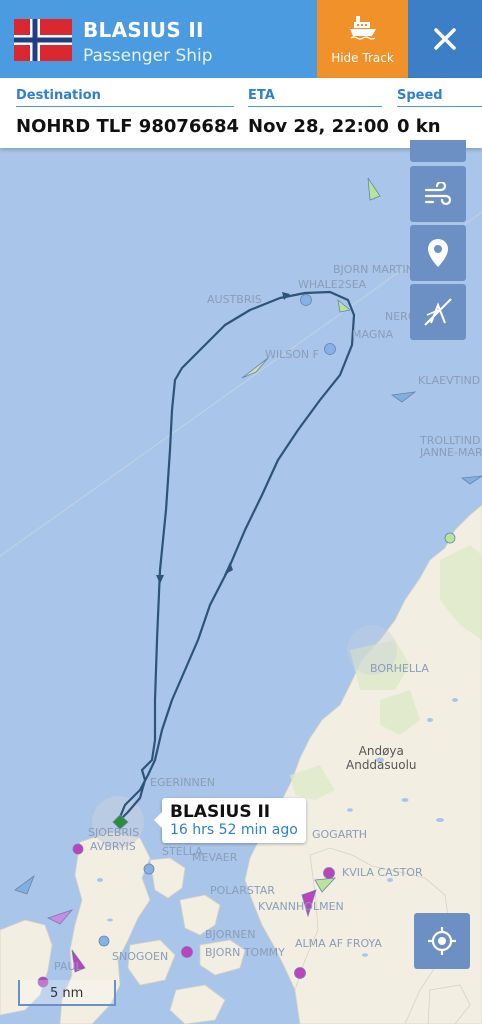 The width and height of the screenshot is (482, 1024). I want to click on map-pin-icon, so click(438, 253).